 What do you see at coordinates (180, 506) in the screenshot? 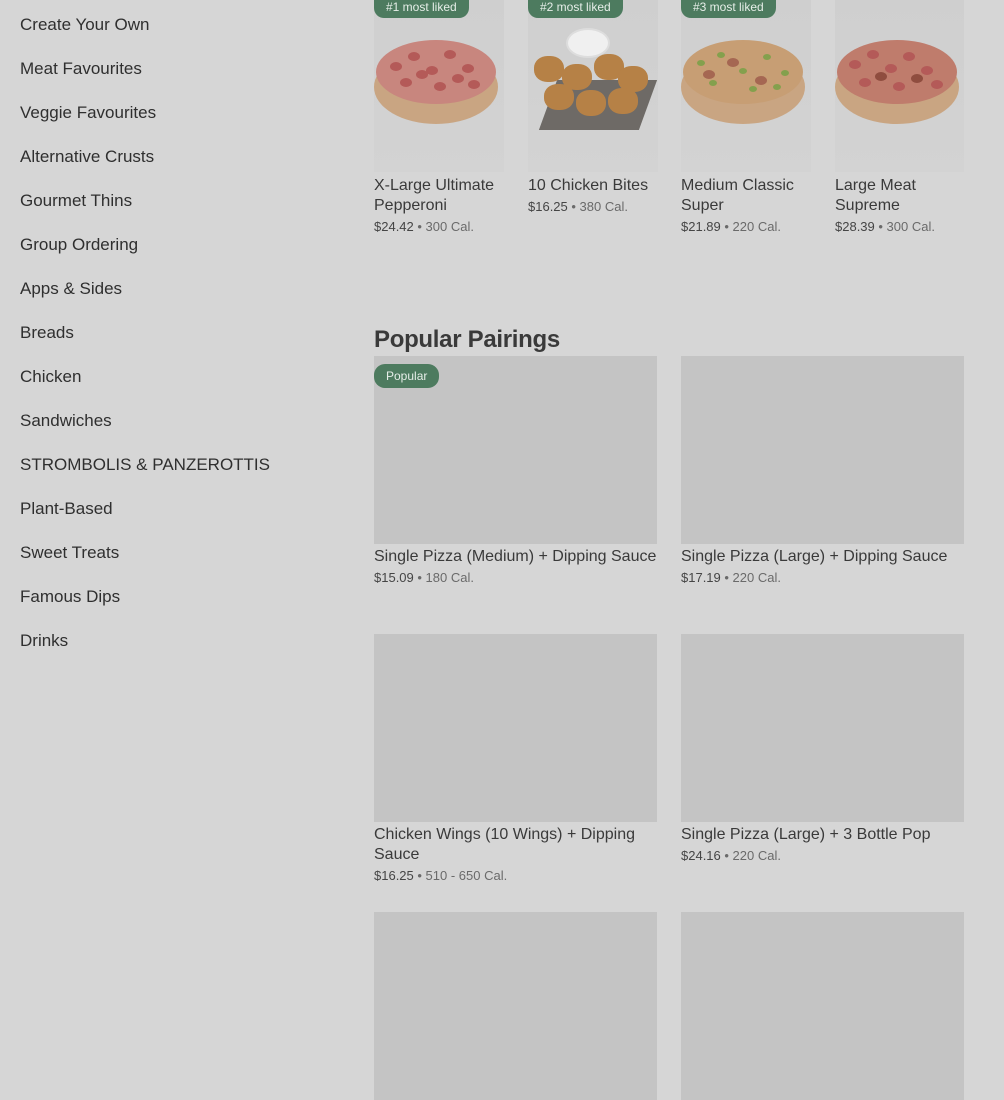
I see `sidebar-item-plant-based: Plant-Based` at bounding box center [180, 506].